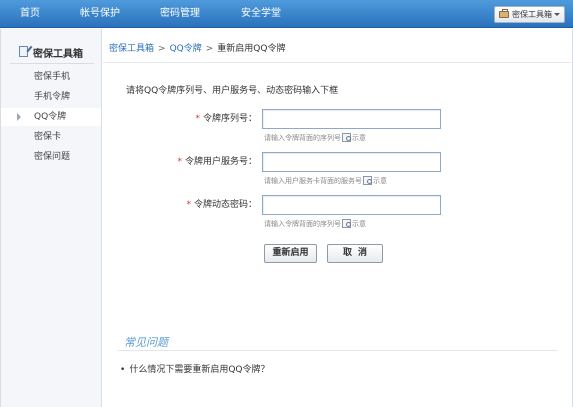 This screenshot has height=407, width=573. Describe the element at coordinates (302, 224) in the screenshot. I see `dynamic-password-hint-text: 请输入令牌背面的序列号` at that location.